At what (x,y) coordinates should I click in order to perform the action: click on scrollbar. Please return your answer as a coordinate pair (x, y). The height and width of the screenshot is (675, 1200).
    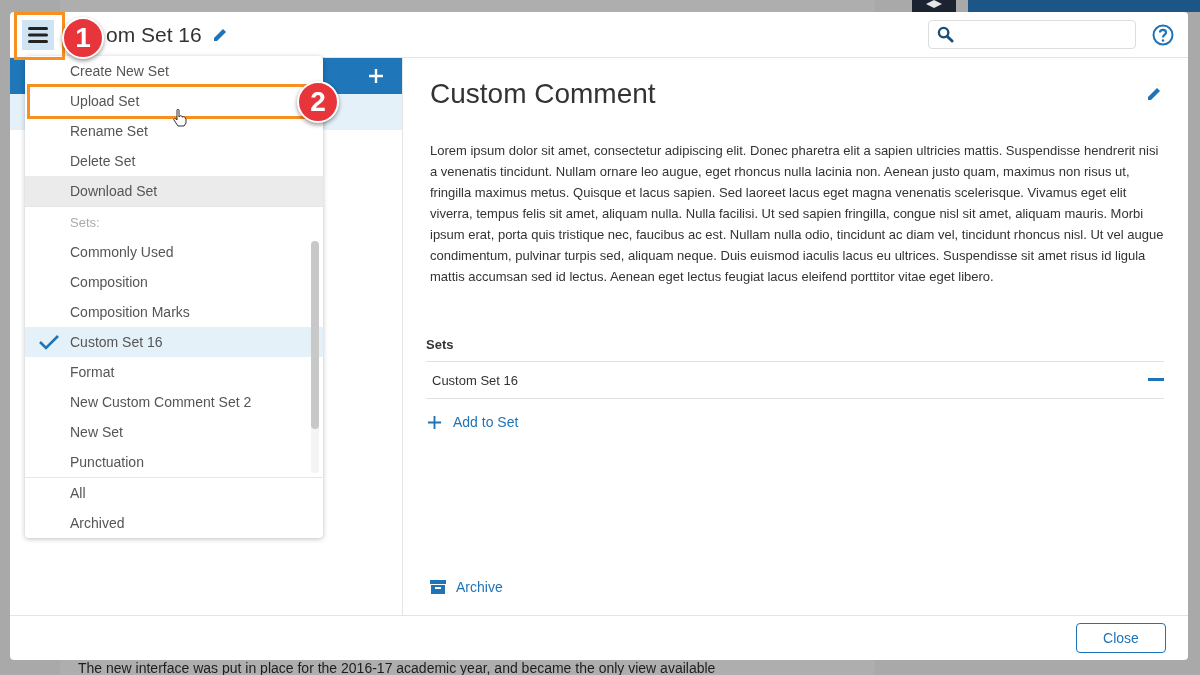
    Looking at the image, I should click on (315, 357).